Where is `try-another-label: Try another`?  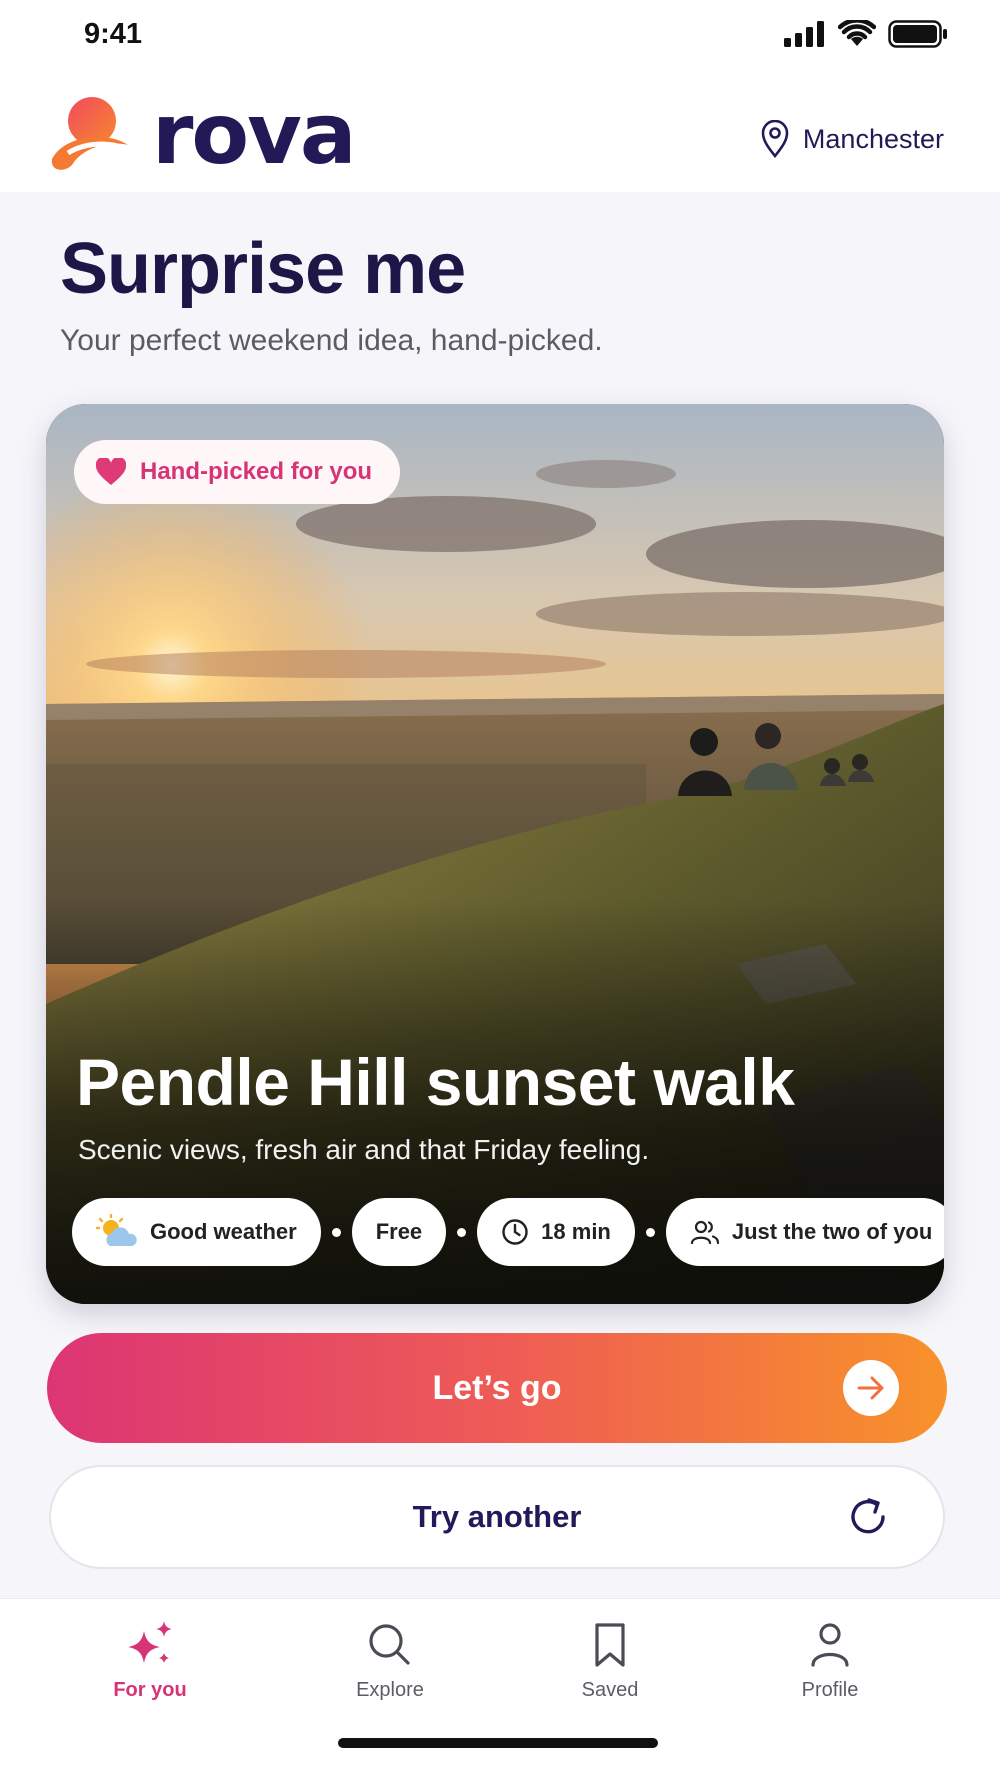
try-another-label: Try another is located at coordinates (497, 1516).